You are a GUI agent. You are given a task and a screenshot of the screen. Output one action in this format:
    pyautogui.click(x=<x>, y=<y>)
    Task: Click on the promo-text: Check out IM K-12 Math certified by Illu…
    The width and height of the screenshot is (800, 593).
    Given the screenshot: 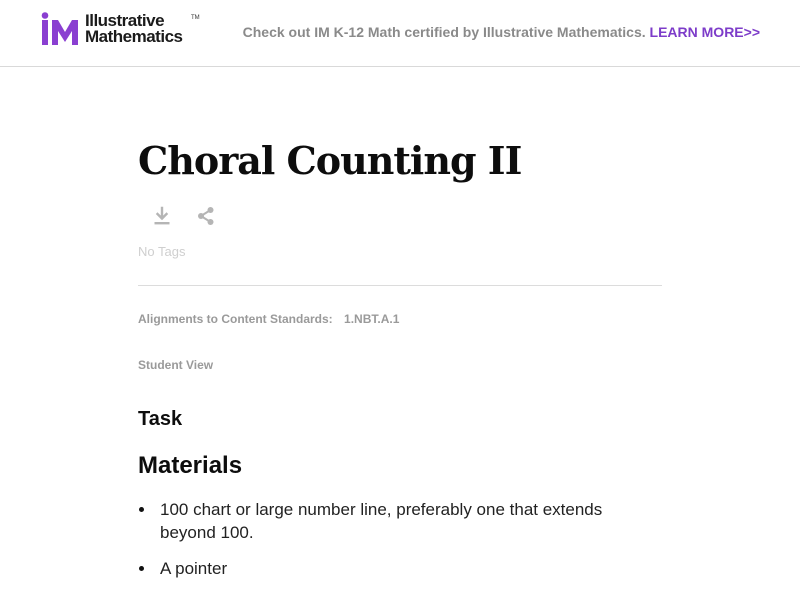 What is the action you would take?
    pyautogui.click(x=444, y=32)
    